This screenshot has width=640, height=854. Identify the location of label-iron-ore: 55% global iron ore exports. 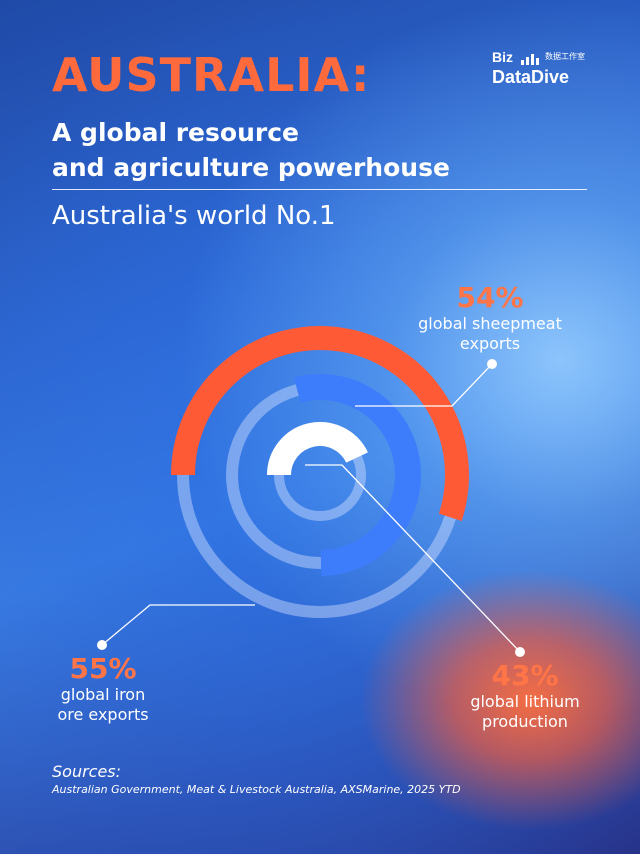
(103, 688).